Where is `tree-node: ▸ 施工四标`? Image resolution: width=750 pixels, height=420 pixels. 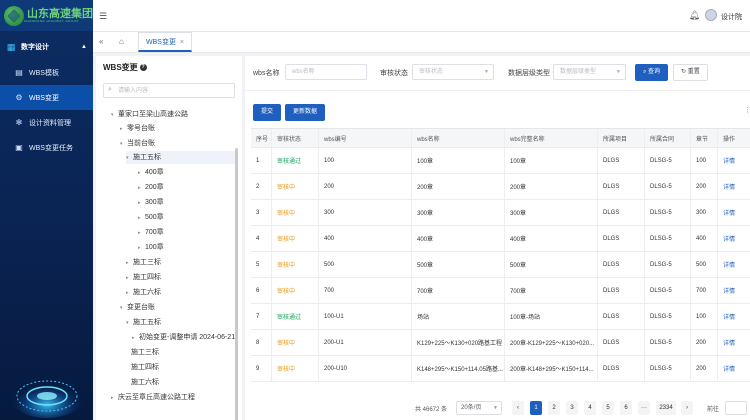
tree-node: ▸ 施工四标 is located at coordinates (143, 277).